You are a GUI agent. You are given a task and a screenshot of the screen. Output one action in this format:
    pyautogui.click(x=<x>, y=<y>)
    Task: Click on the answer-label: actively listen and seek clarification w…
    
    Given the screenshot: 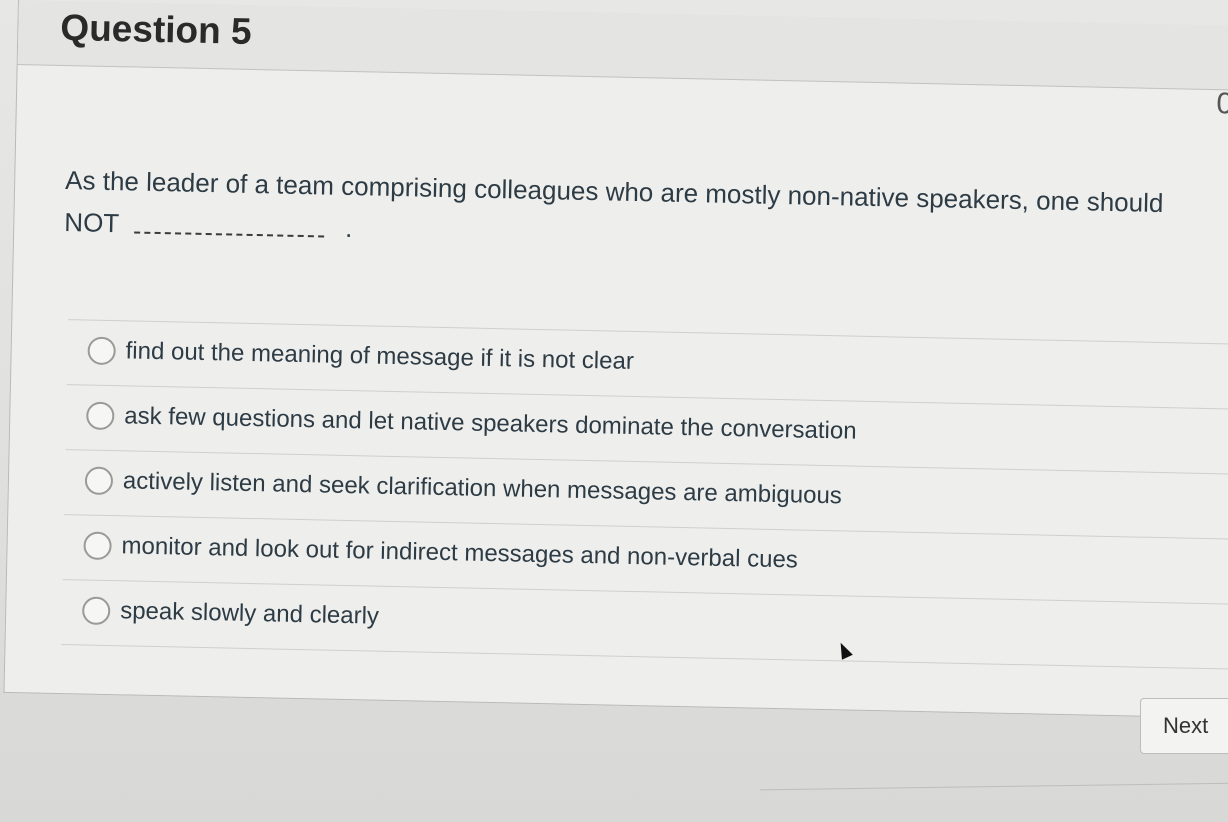 What is the action you would take?
    pyautogui.click(x=482, y=488)
    